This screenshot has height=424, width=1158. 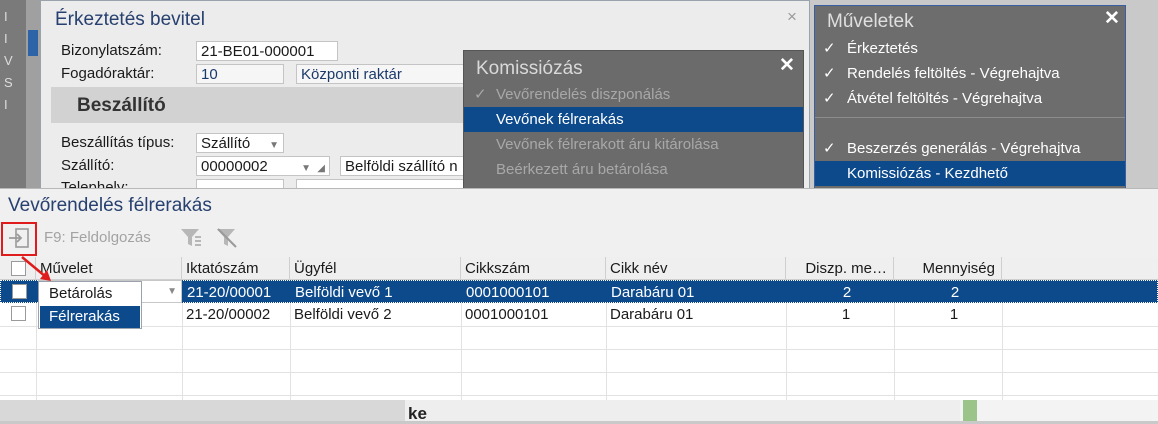 What do you see at coordinates (97, 237) in the screenshot?
I see `process-button: F9: Feldolgozás` at bounding box center [97, 237].